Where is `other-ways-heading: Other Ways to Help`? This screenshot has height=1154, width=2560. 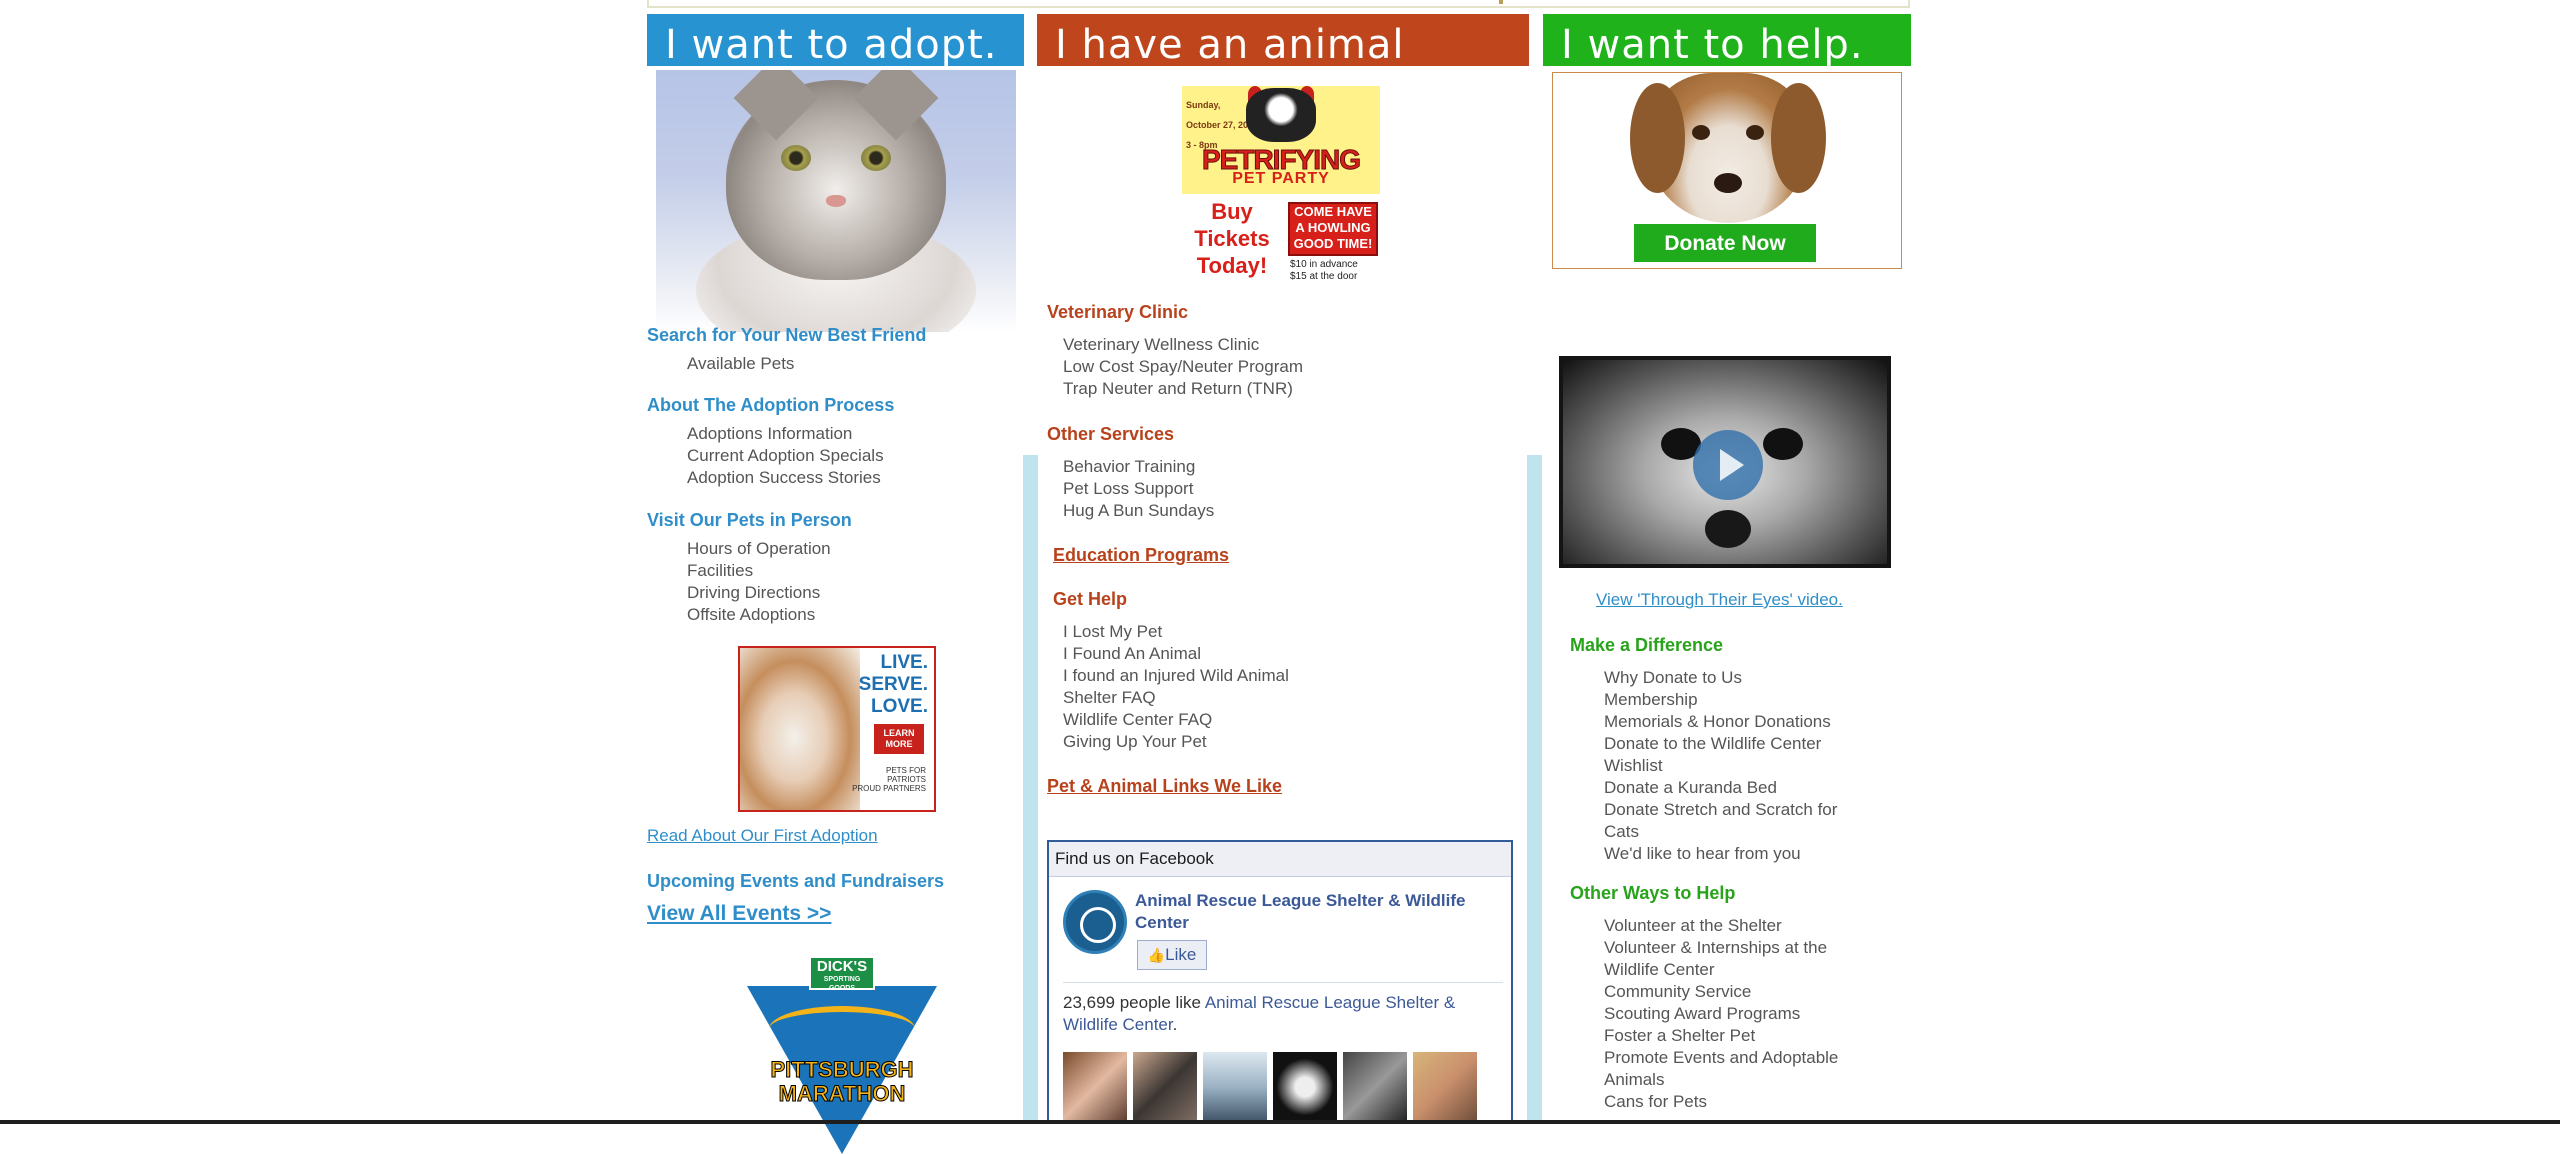
other-ways-heading: Other Ways to Help is located at coordinates (1652, 893).